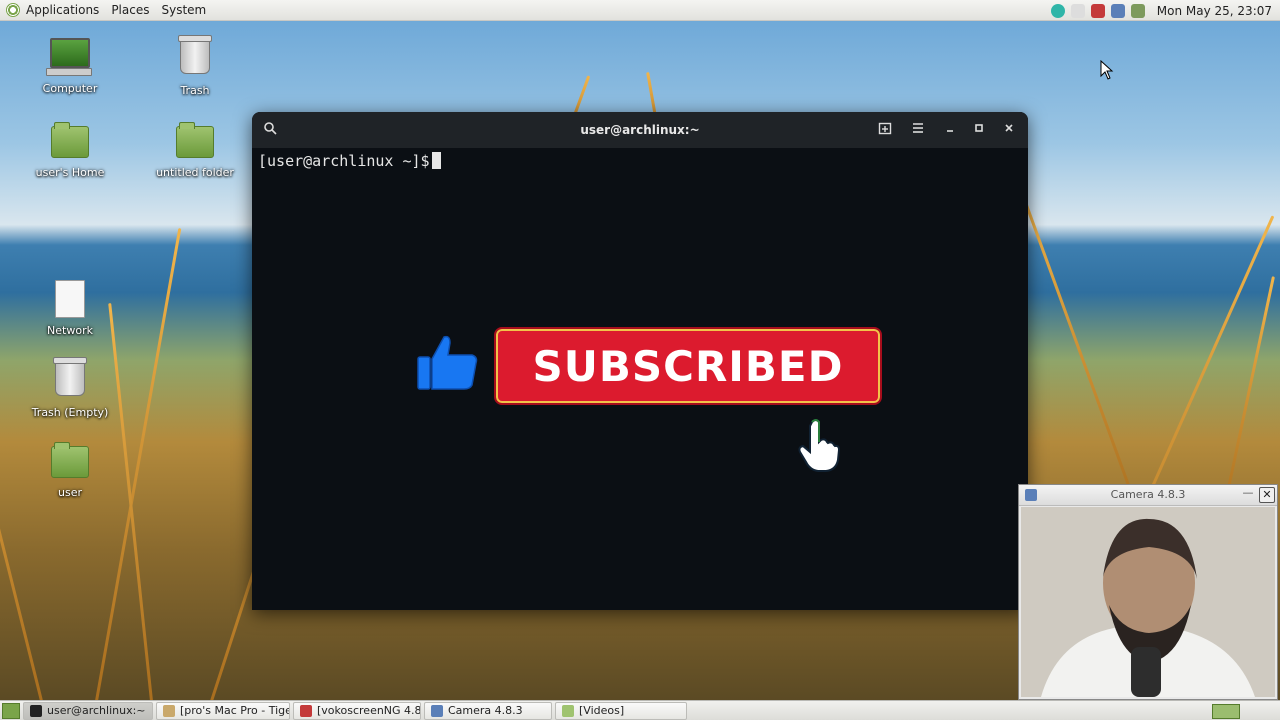 The image size is (1280, 720). Describe the element at coordinates (169, 710) in the screenshot. I see `browser-icon` at that location.